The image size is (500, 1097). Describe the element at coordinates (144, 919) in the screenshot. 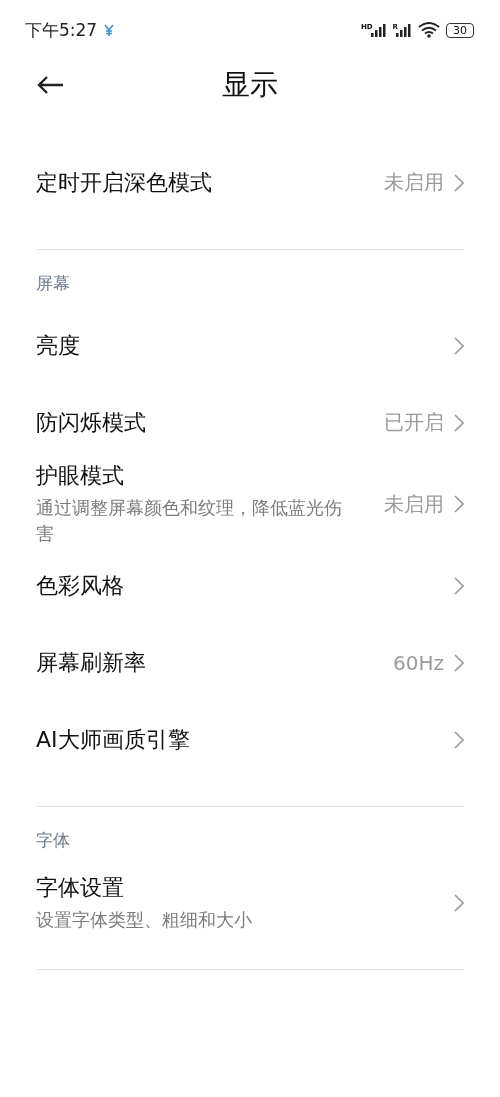

I see `row-description: 设置字体类型、粗细和大小` at that location.